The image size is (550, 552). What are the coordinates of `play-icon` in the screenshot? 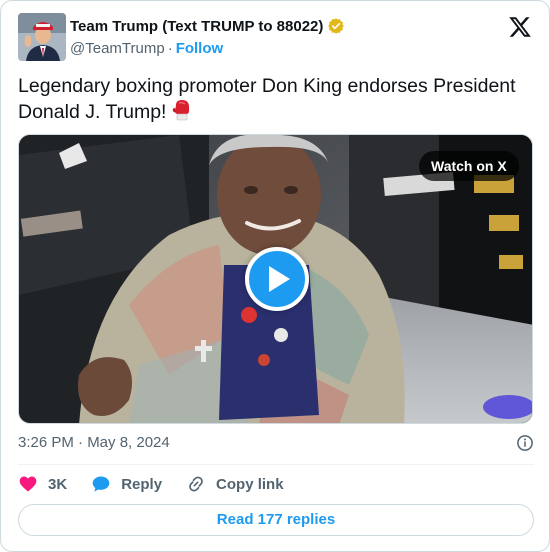 It's located at (279, 279).